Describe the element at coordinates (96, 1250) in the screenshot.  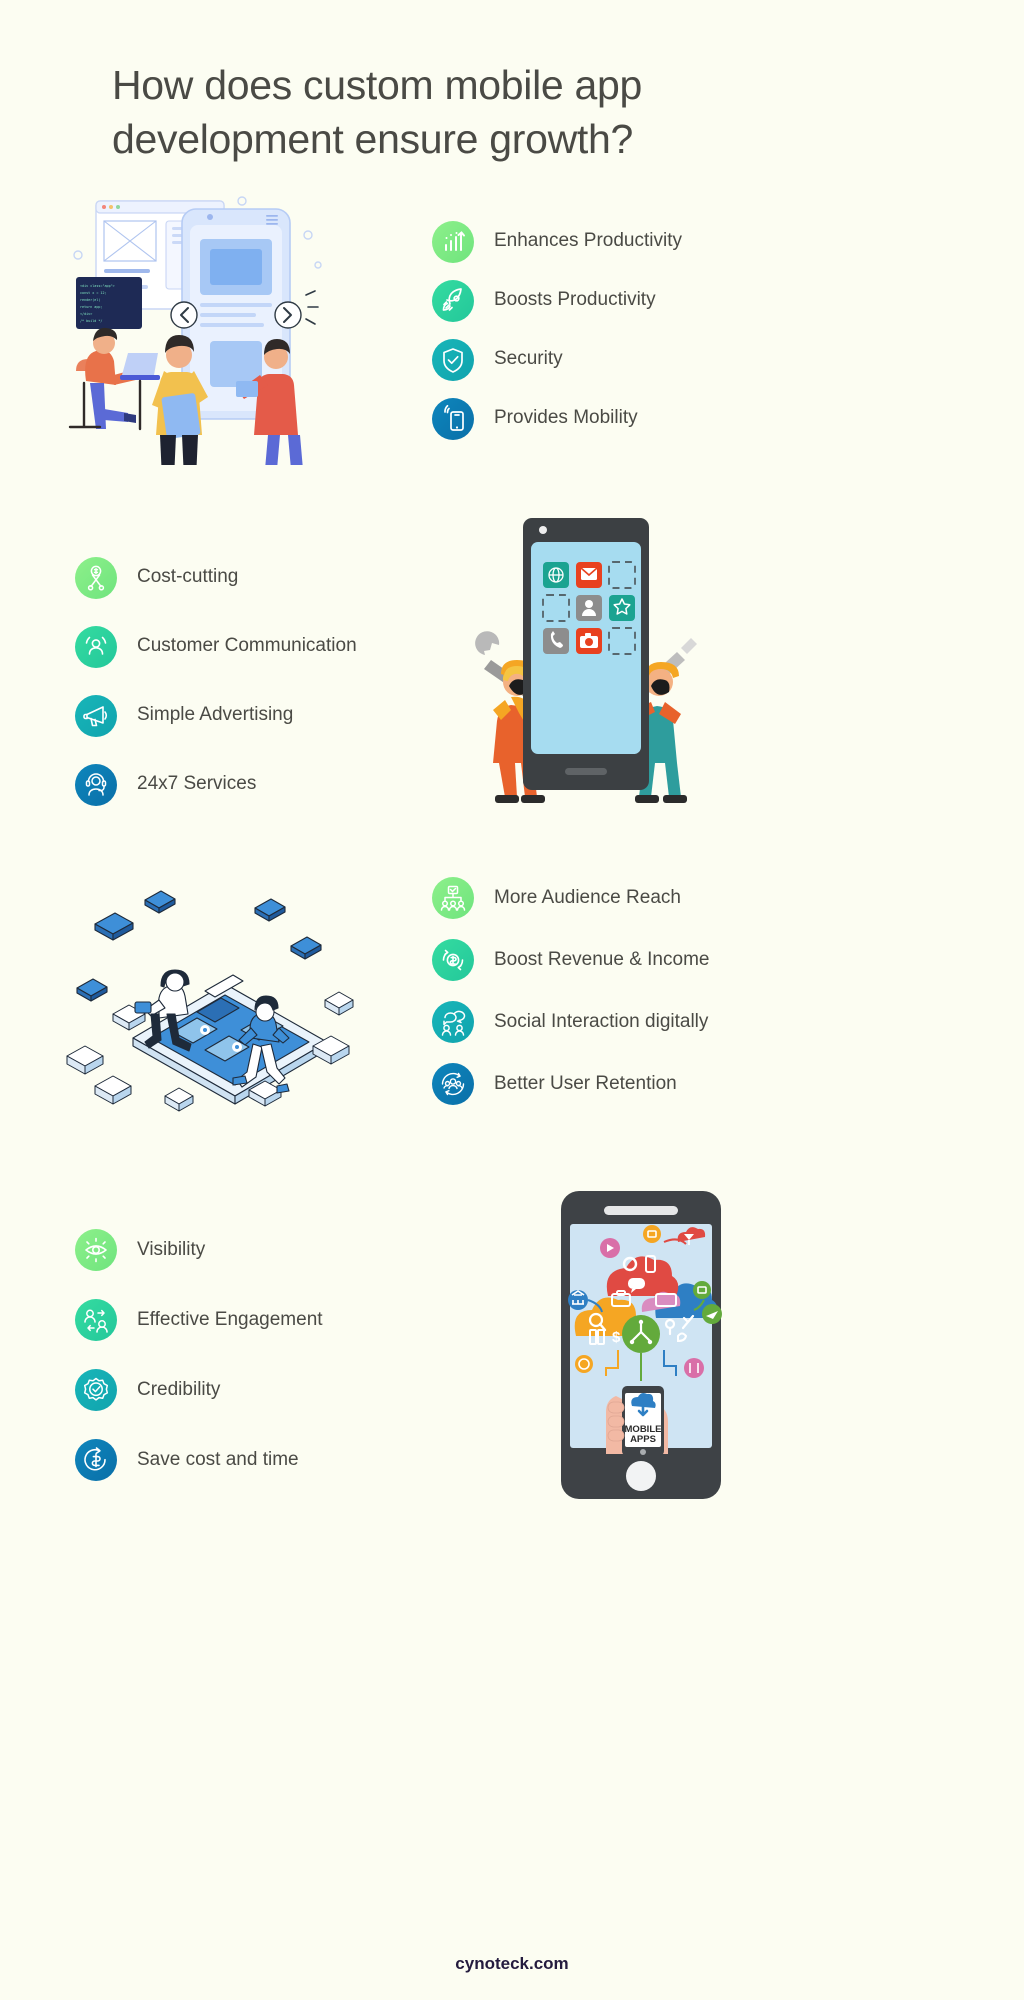
I see `eye-visibility-icon` at that location.